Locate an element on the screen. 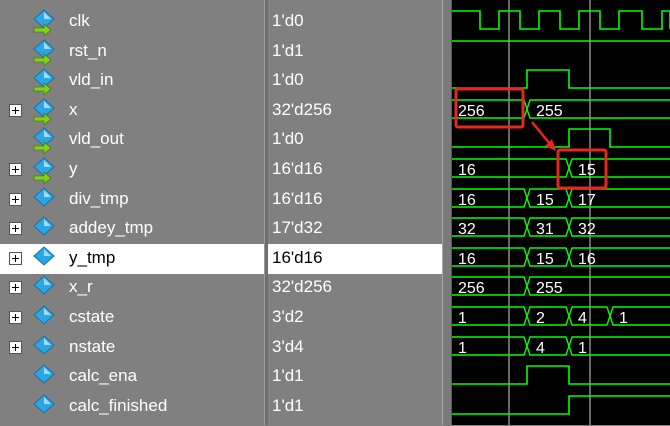  bus-value-label: 4 is located at coordinates (582, 318).